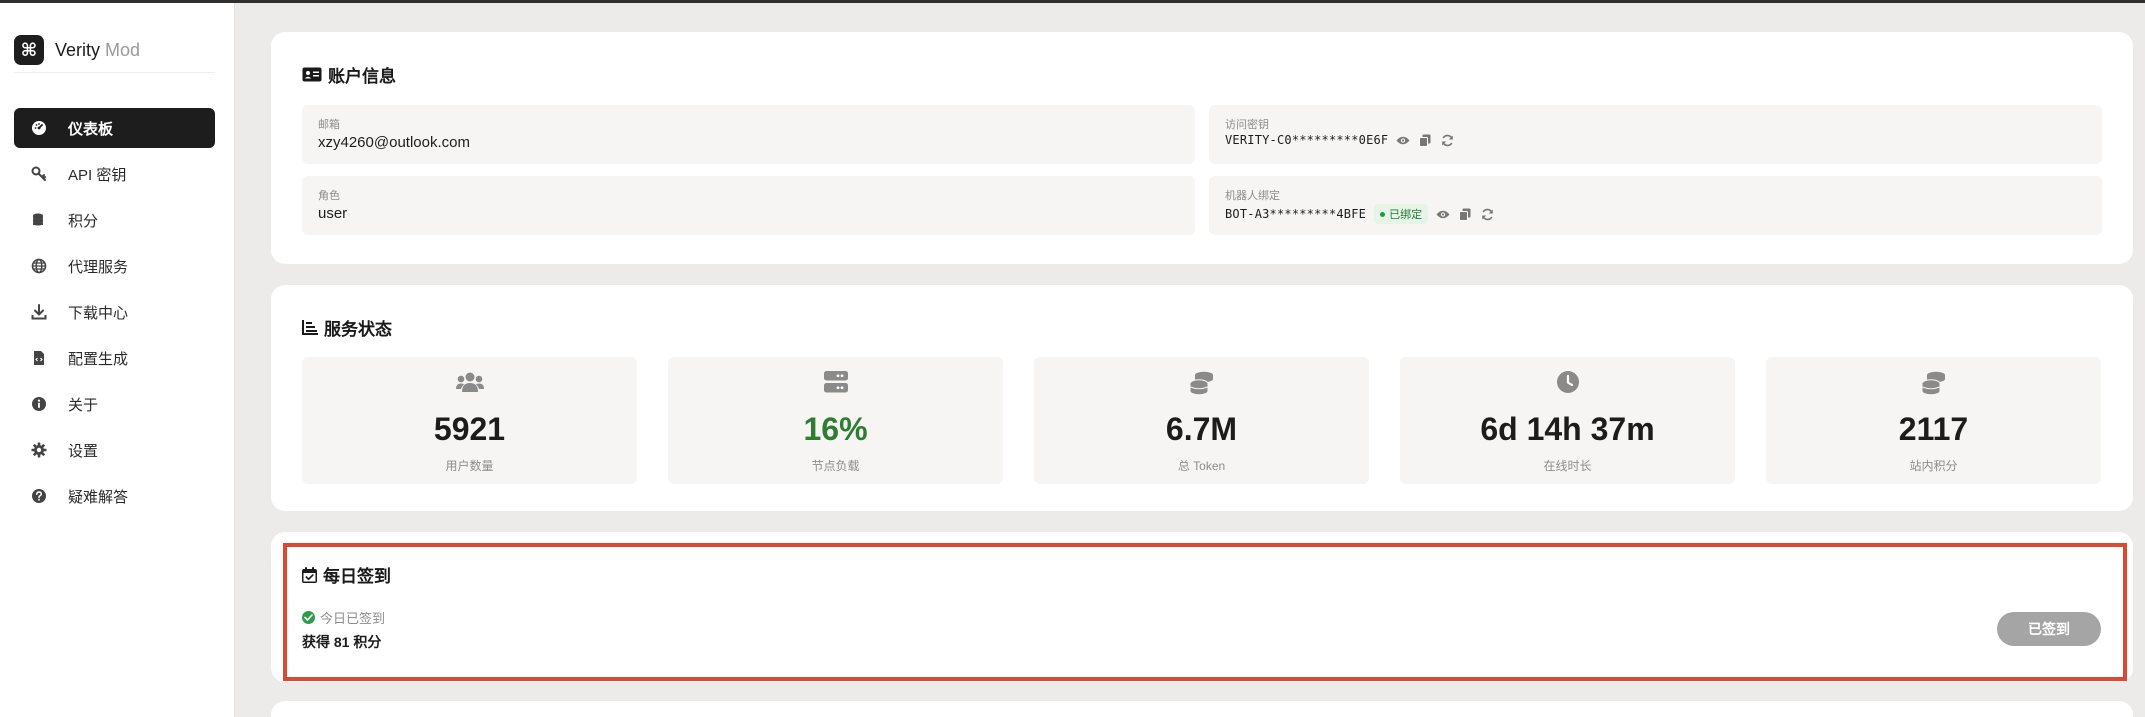 This screenshot has height=717, width=2145. Describe the element at coordinates (1933, 466) in the screenshot. I see `stat-label: 站内积分` at that location.